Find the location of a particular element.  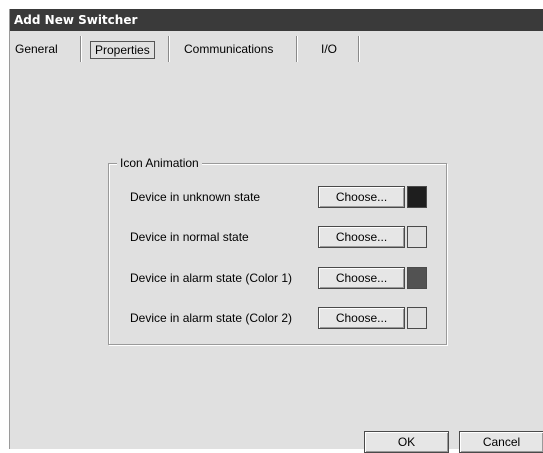

alarm-color2-label: Device in alarm state (Color 2) is located at coordinates (211, 318).